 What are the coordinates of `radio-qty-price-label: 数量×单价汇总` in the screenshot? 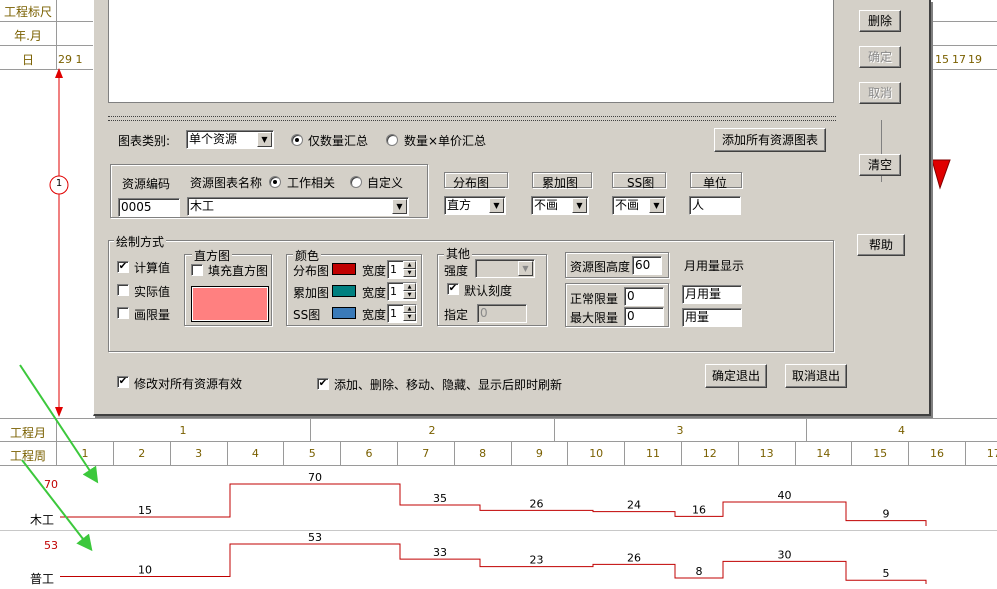 It's located at (445, 141).